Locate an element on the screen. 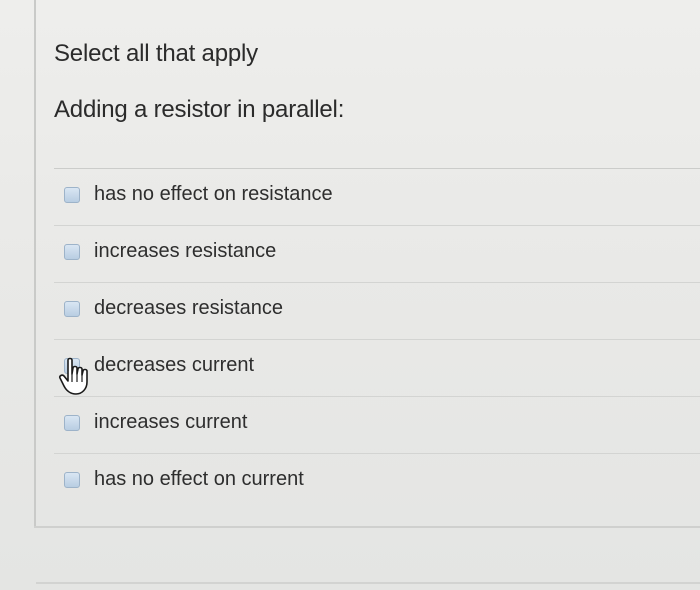  option-label: decreases current is located at coordinates (174, 365).